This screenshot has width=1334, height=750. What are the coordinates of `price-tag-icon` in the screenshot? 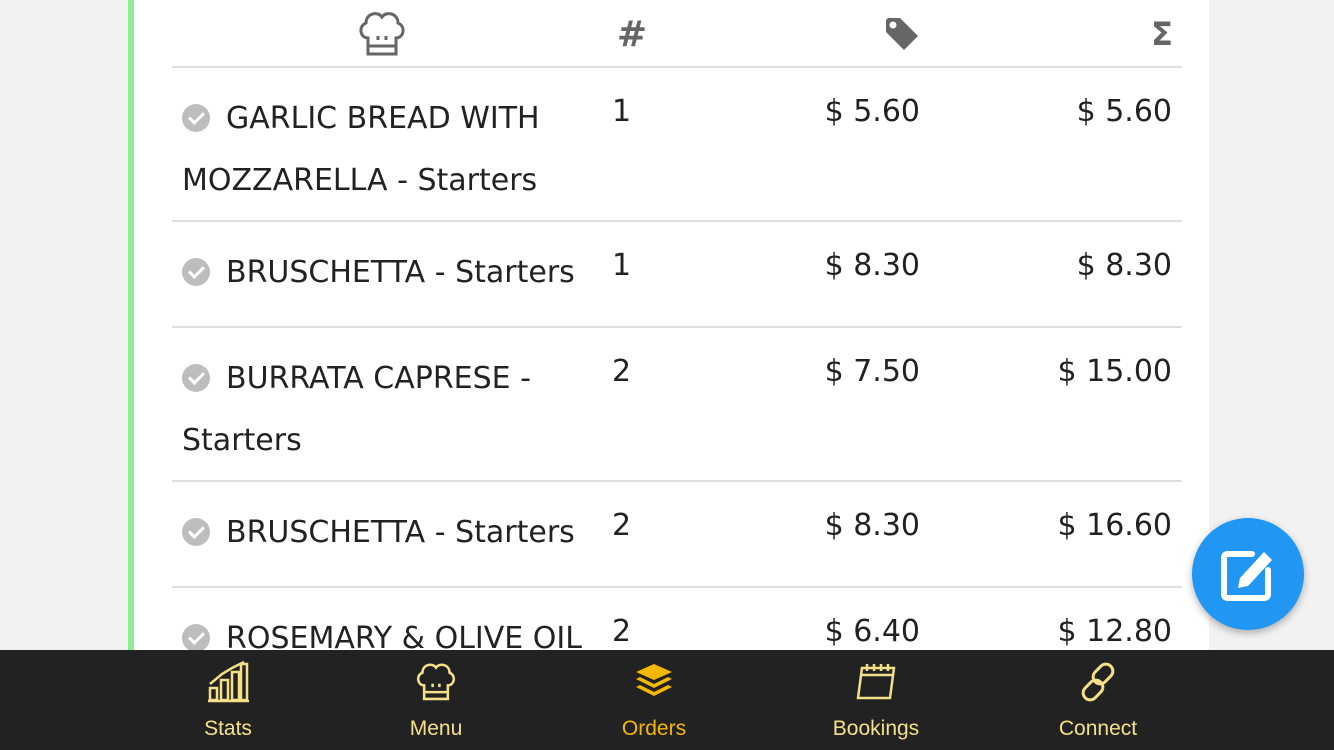 It's located at (902, 34).